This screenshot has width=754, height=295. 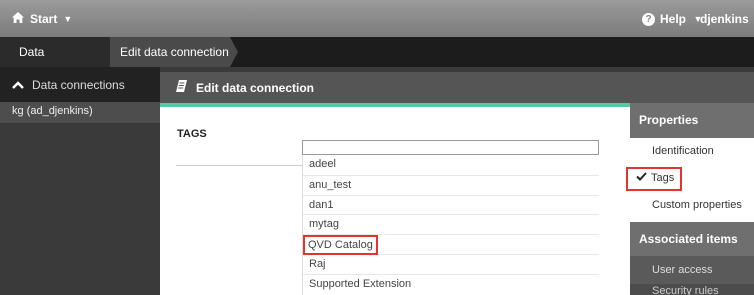 I want to click on breadcrumb-separator, so click(x=234, y=52).